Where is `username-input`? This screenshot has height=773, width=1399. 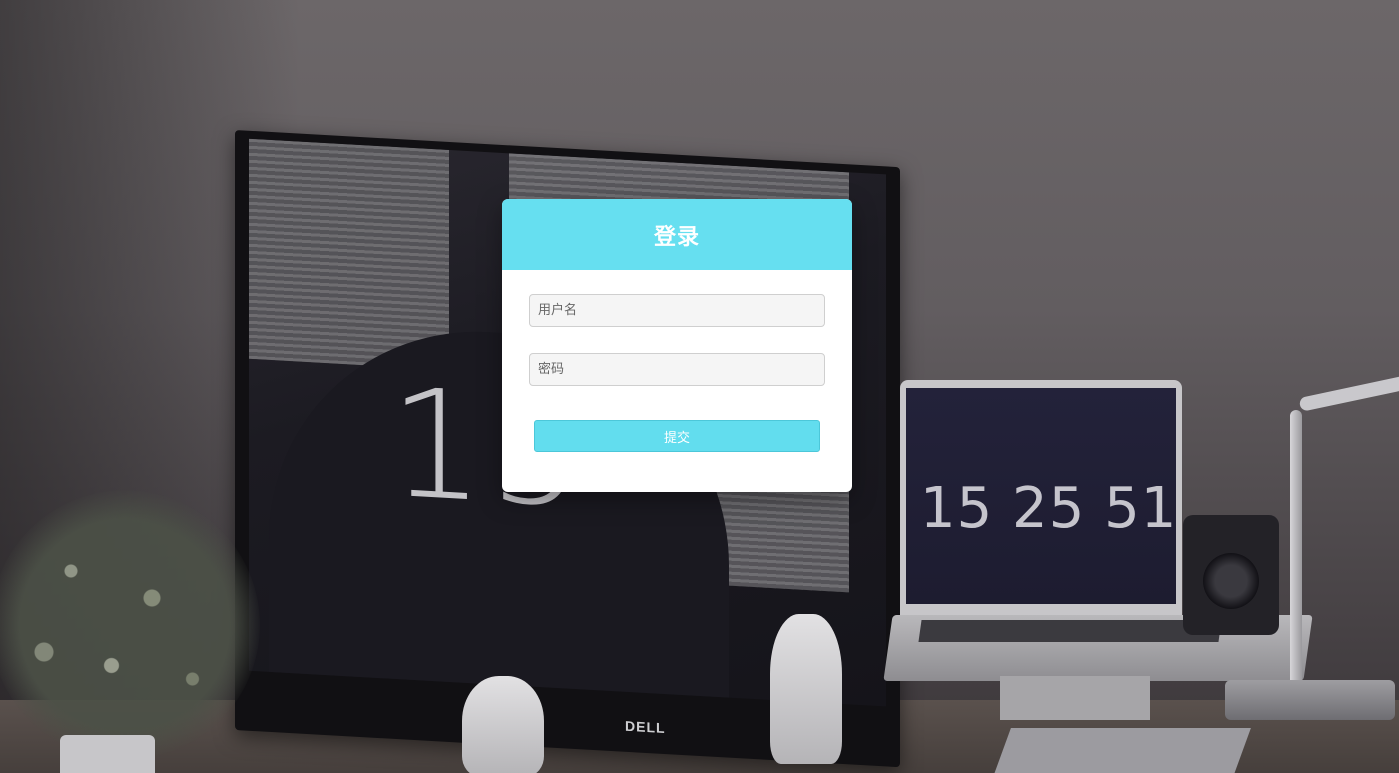 username-input is located at coordinates (677, 310).